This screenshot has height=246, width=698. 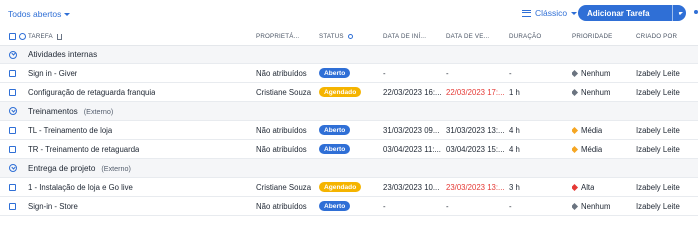 What do you see at coordinates (62, 168) in the screenshot?
I see `group-title: Entrega de projeto` at bounding box center [62, 168].